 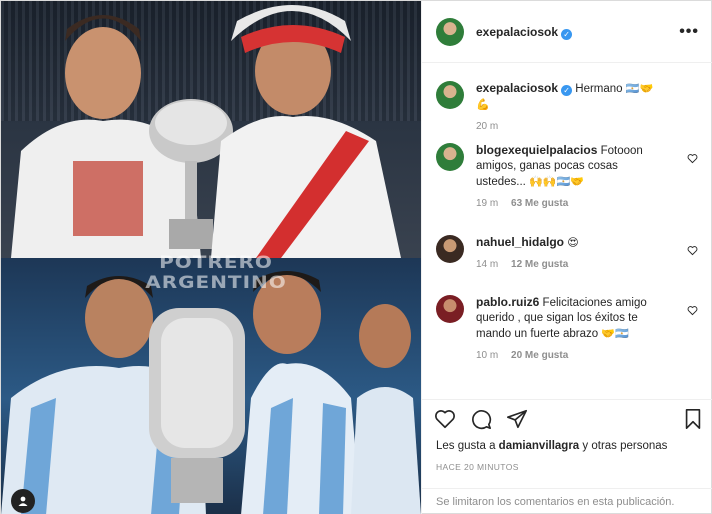 What do you see at coordinates (615, 333) in the screenshot?
I see `comment-emojis: 🤝🇦🇷` at bounding box center [615, 333].